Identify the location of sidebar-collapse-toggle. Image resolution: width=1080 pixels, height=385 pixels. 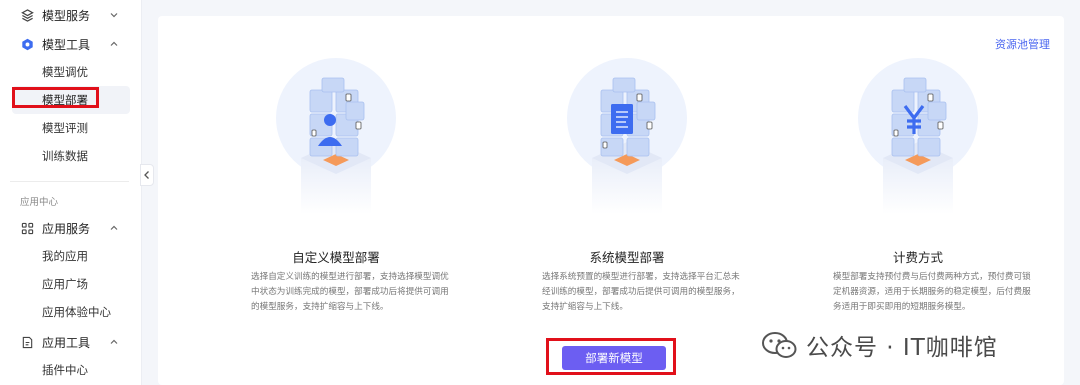
(147, 175).